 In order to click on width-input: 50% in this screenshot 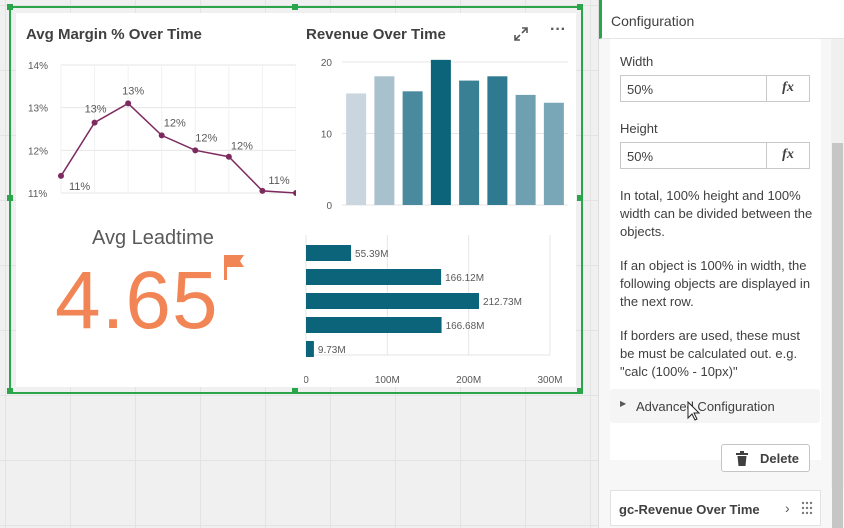, I will do `click(693, 88)`.